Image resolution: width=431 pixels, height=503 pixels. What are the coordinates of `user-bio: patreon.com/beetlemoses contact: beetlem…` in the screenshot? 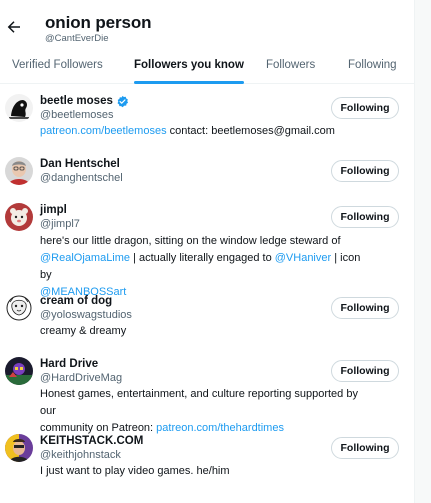 It's located at (205, 131).